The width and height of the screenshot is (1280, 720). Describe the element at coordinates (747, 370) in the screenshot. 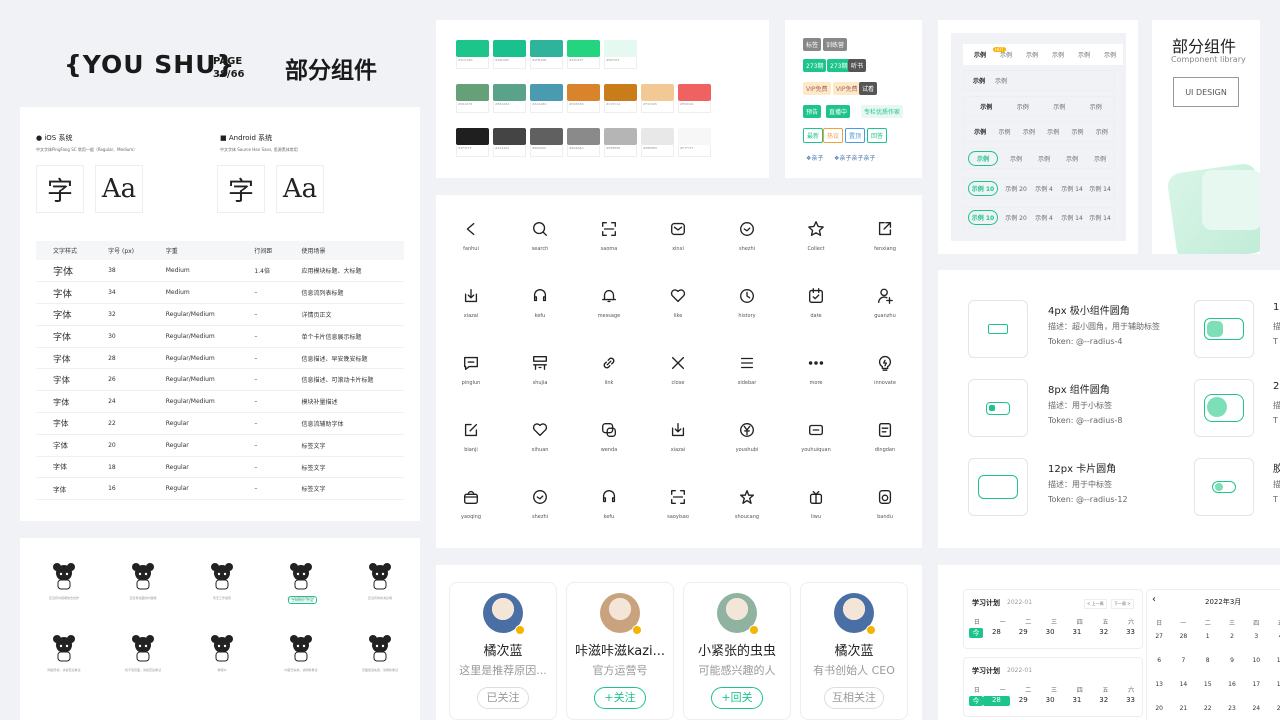

I see `sidebar-icon: sidebar` at that location.